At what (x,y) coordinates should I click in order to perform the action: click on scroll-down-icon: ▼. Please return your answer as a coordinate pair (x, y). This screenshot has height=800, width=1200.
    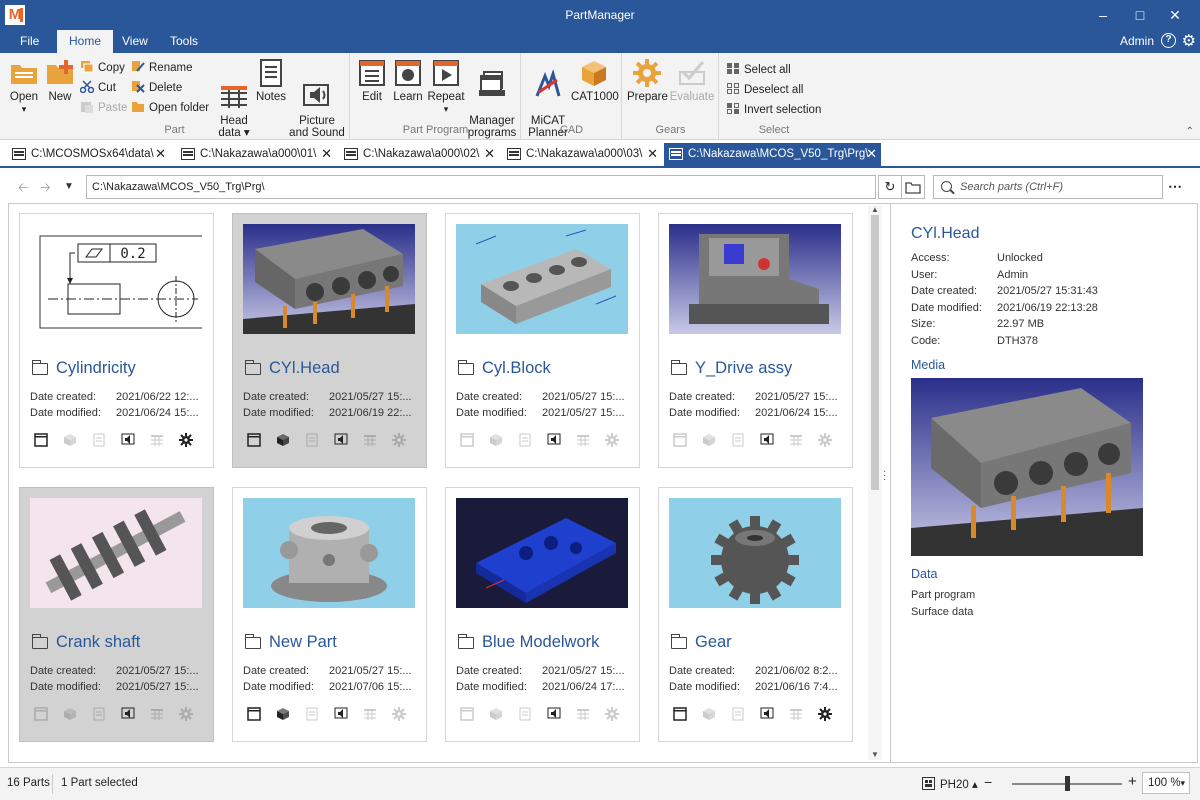
    Looking at the image, I should click on (875, 754).